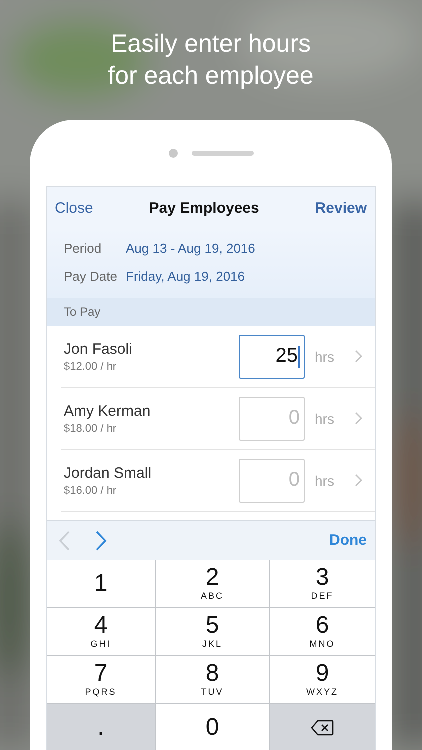 The image size is (422, 750). I want to click on number-key: 0, so click(212, 727).